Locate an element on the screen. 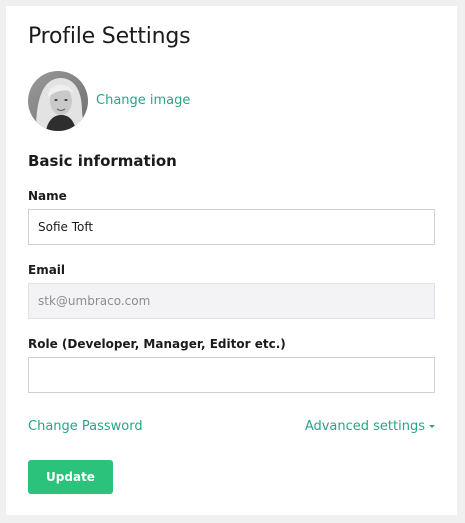 The width and height of the screenshot is (465, 523). change-image-link: Change image is located at coordinates (143, 100).